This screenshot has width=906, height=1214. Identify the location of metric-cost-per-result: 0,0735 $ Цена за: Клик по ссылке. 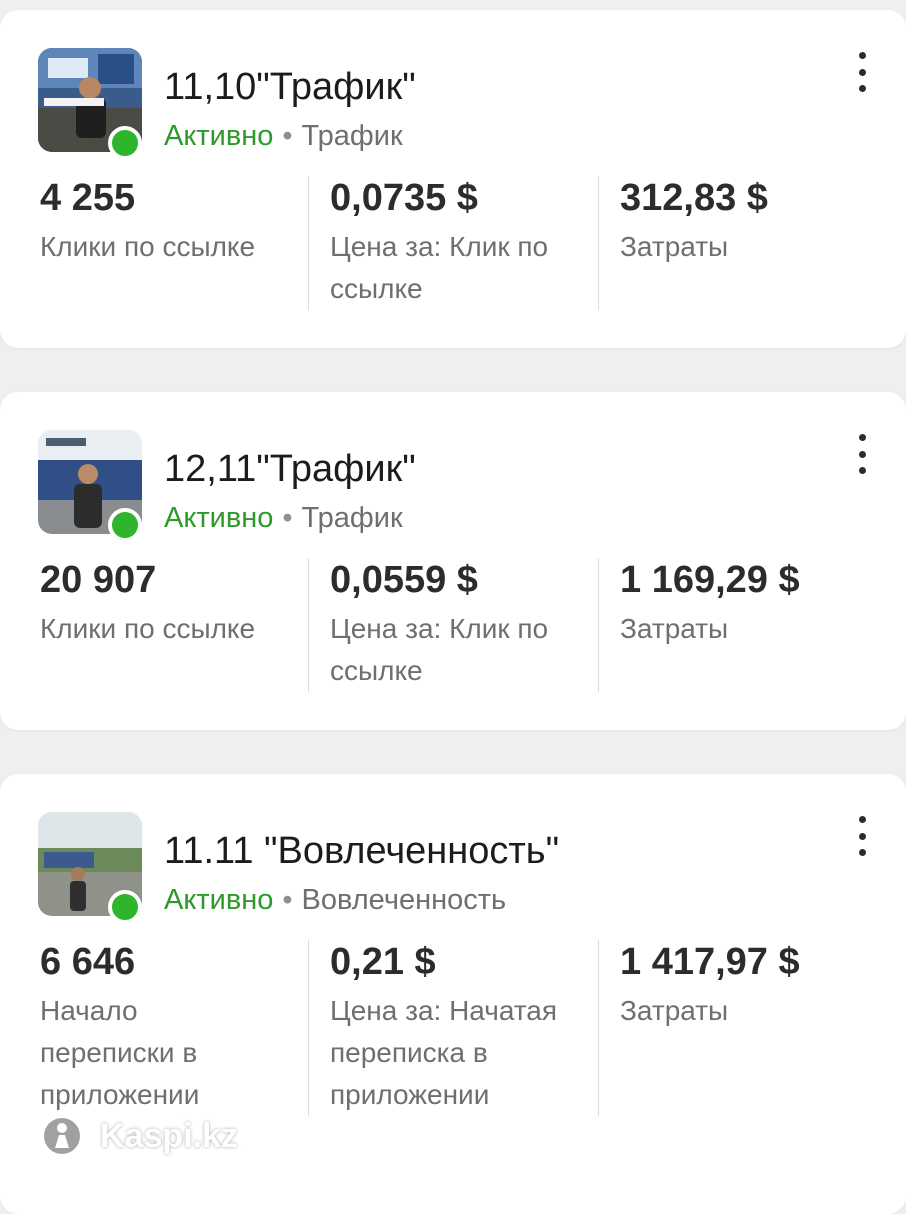
(461, 241).